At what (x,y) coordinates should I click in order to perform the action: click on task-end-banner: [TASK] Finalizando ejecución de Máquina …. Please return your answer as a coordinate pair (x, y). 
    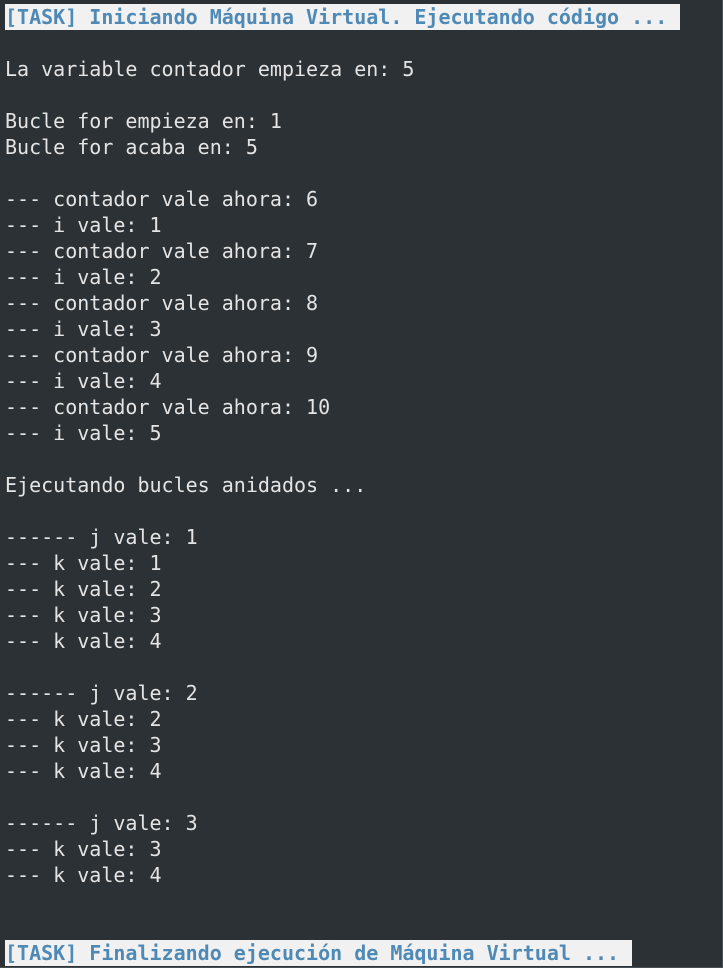
    Looking at the image, I should click on (319, 953).